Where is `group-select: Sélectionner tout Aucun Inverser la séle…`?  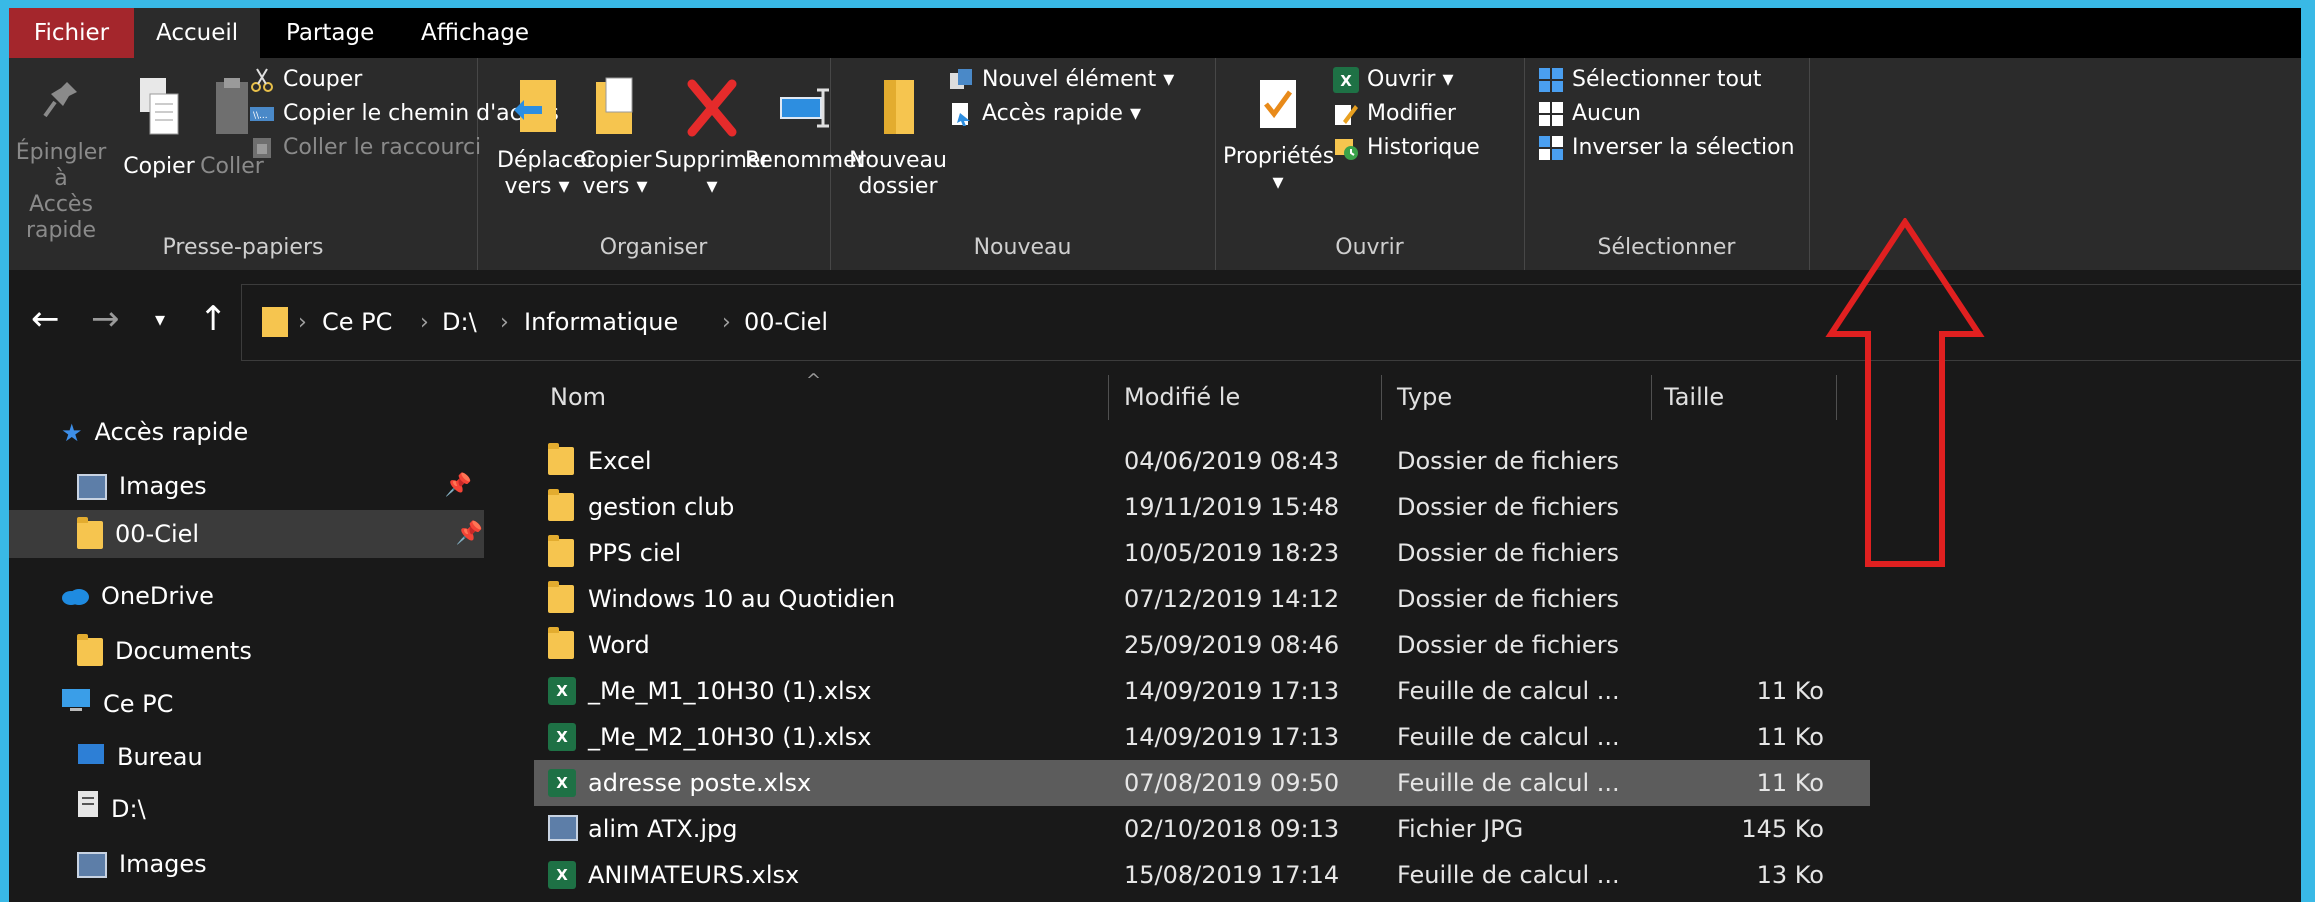
group-select: Sélectionner tout Aucun Inverser la séle… is located at coordinates (1667, 164).